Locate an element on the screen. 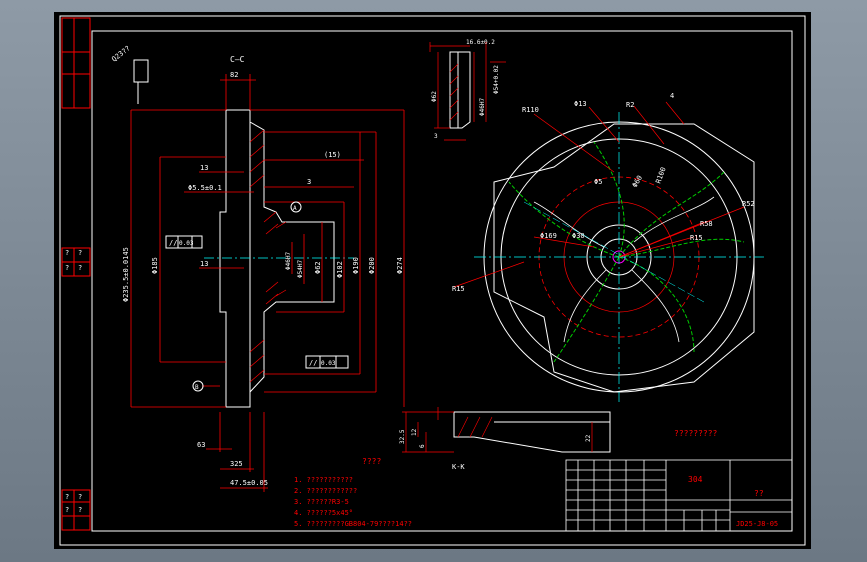  left-side-table is located at coordinates (76, 274).